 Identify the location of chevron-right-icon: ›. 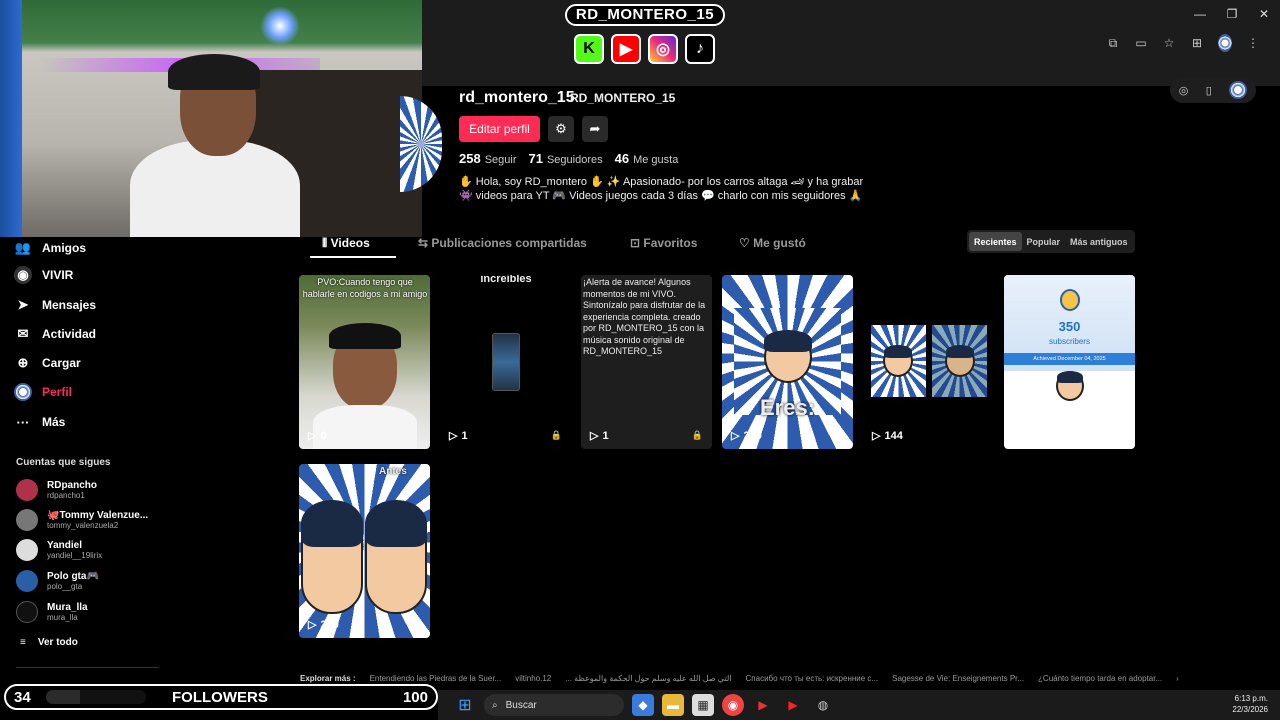
(1177, 680).